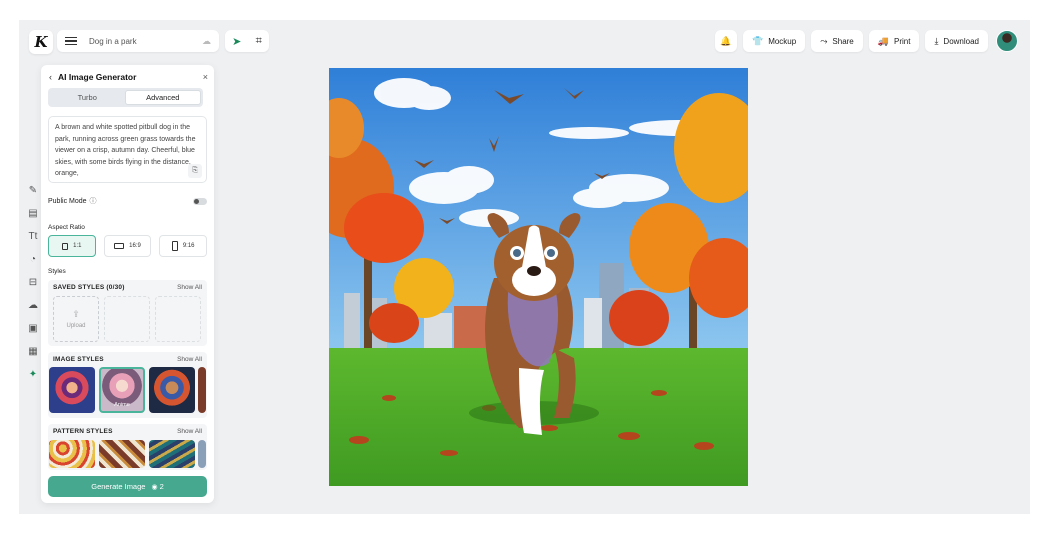  Describe the element at coordinates (118, 486) in the screenshot. I see `generate-label: Generate Image` at that location.